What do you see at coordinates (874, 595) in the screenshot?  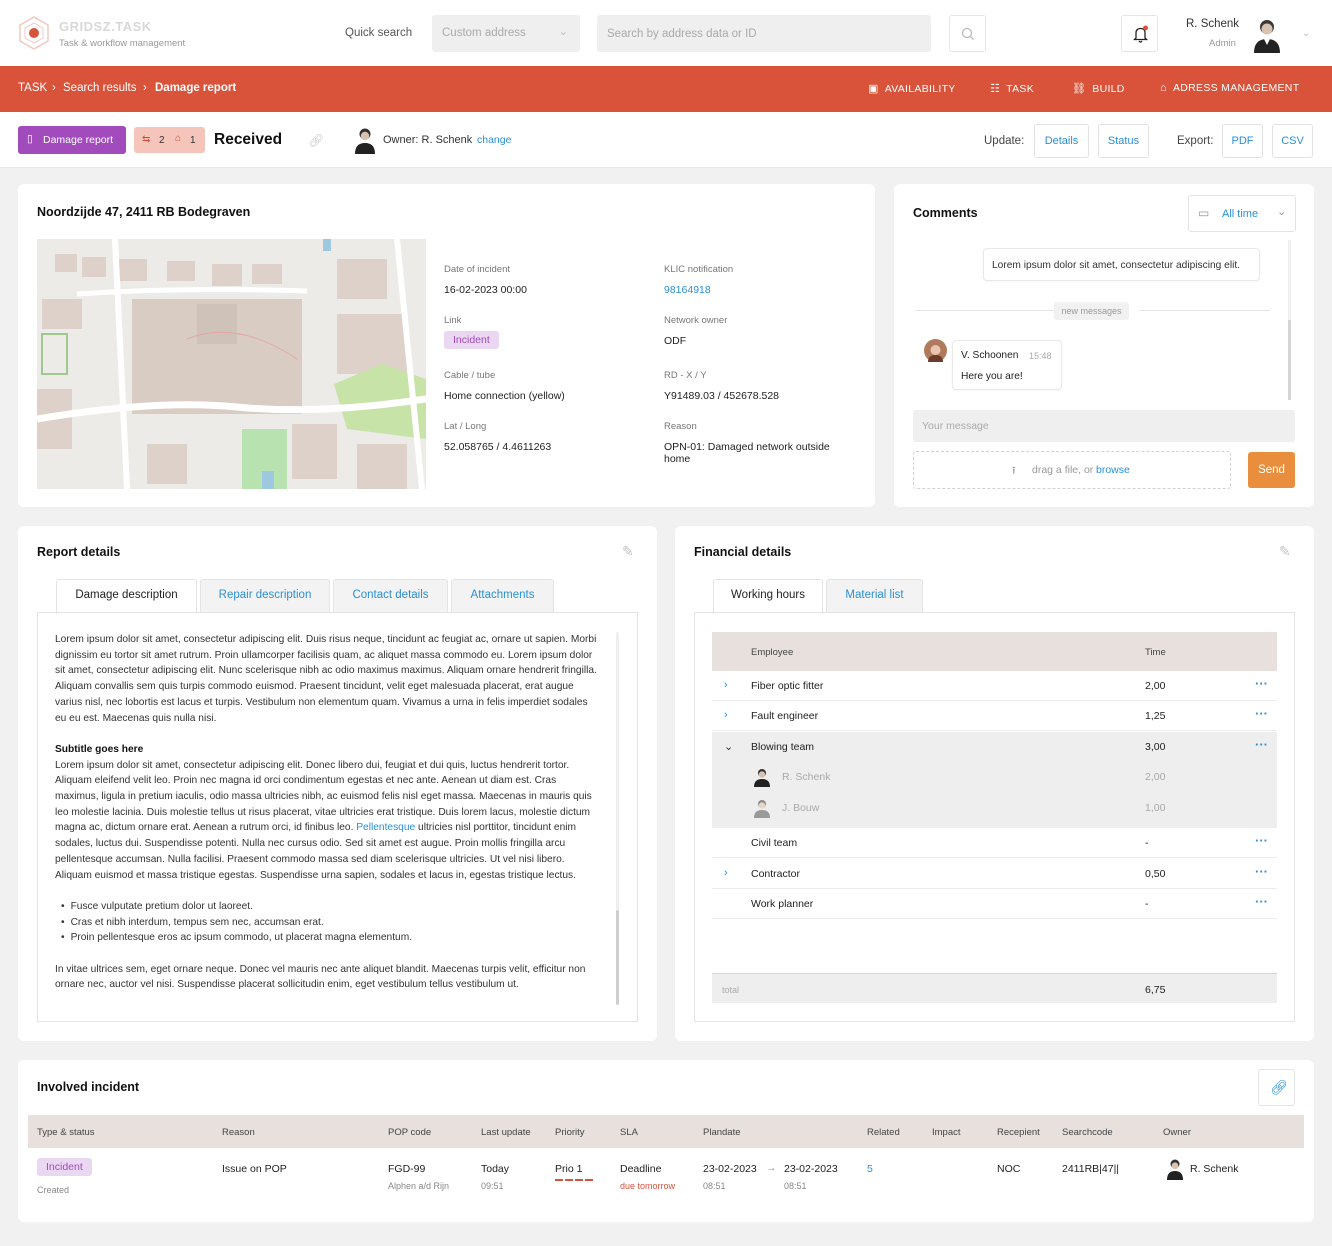 I see `tab-material-list: Material list` at bounding box center [874, 595].